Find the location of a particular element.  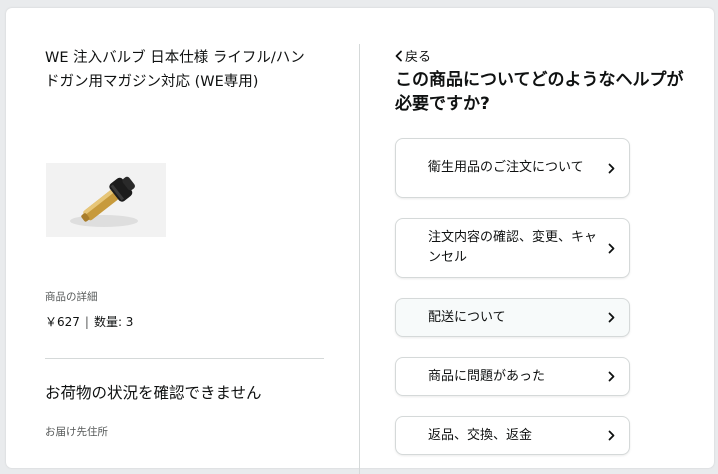

column-divider is located at coordinates (359, 259).